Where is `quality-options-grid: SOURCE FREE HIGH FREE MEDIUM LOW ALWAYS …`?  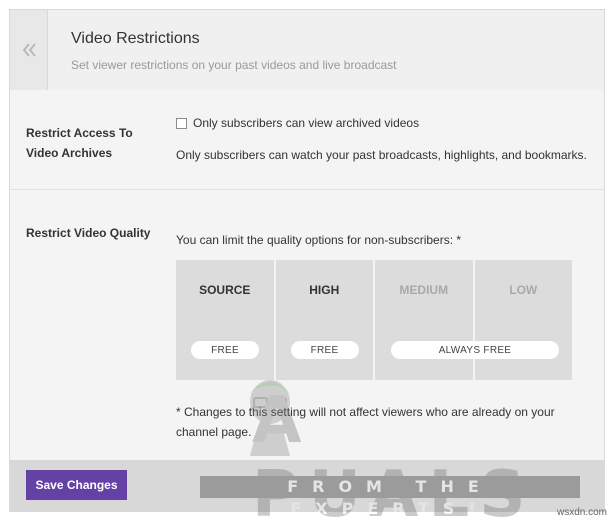
quality-options-grid: SOURCE FREE HIGH FREE MEDIUM LOW ALWAYS … is located at coordinates (375, 320).